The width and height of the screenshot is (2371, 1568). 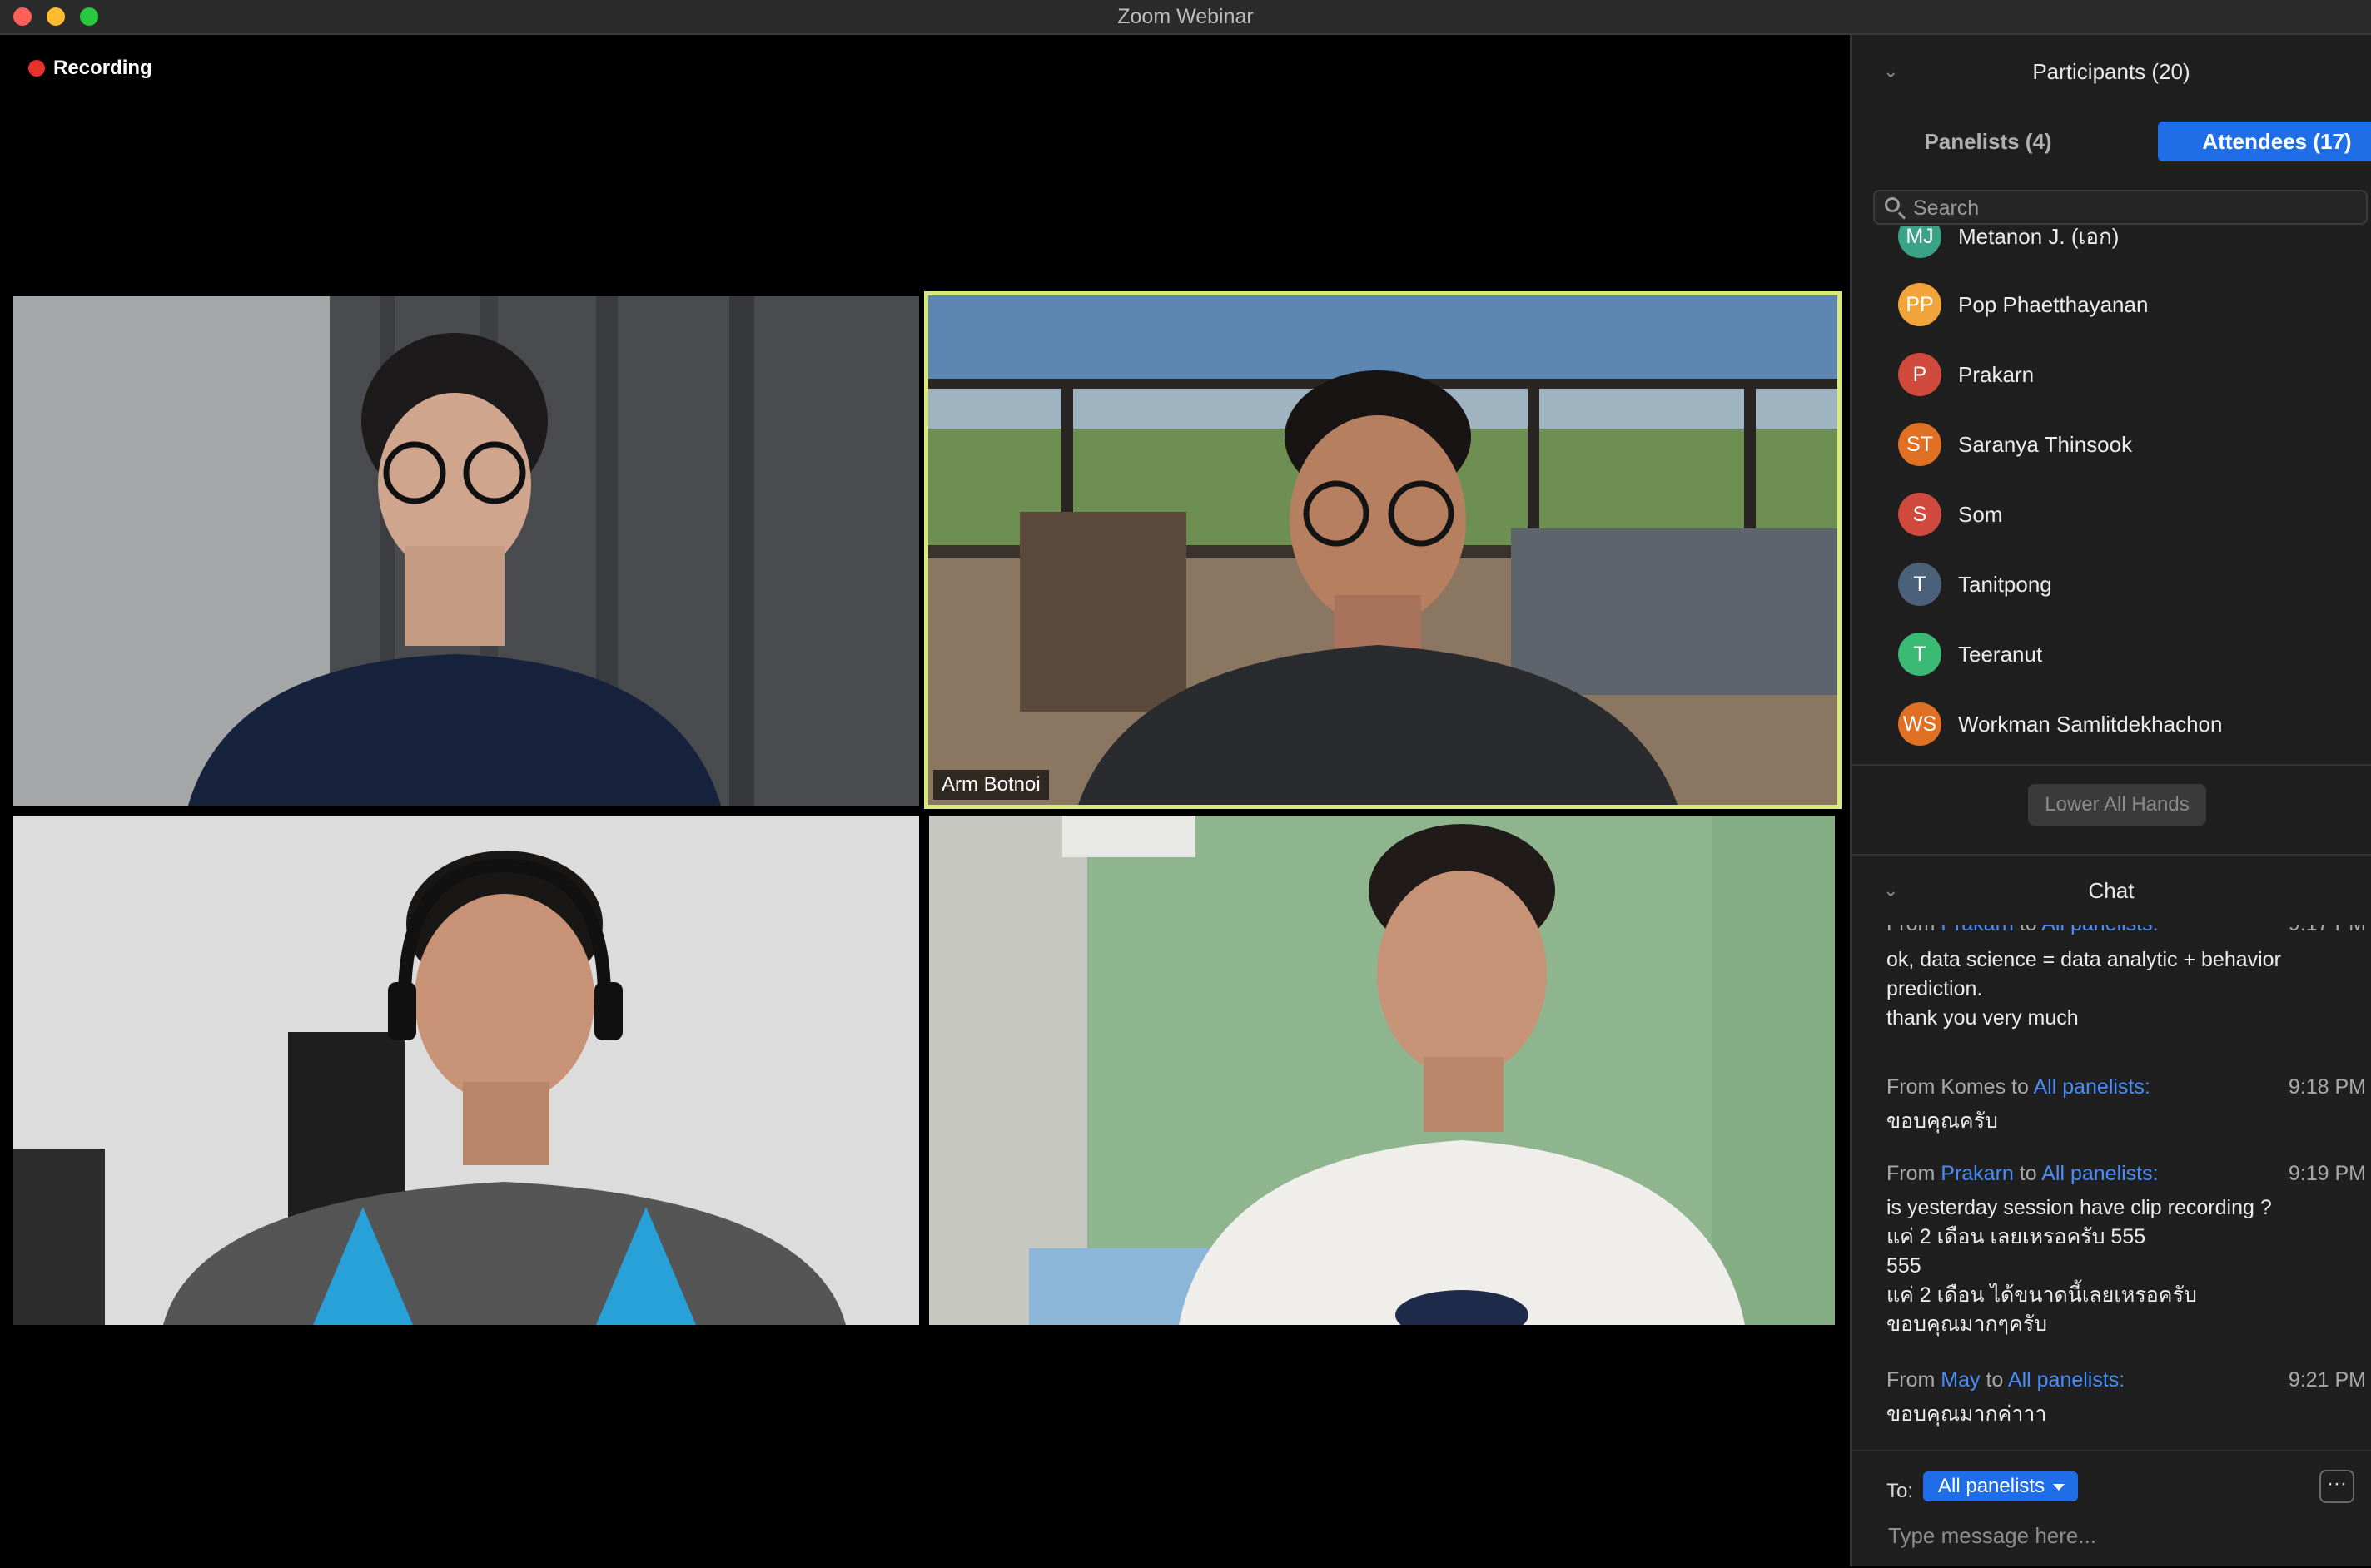 I want to click on attendee-item: MJ Metanon J. (เอก), so click(x=2009, y=243).